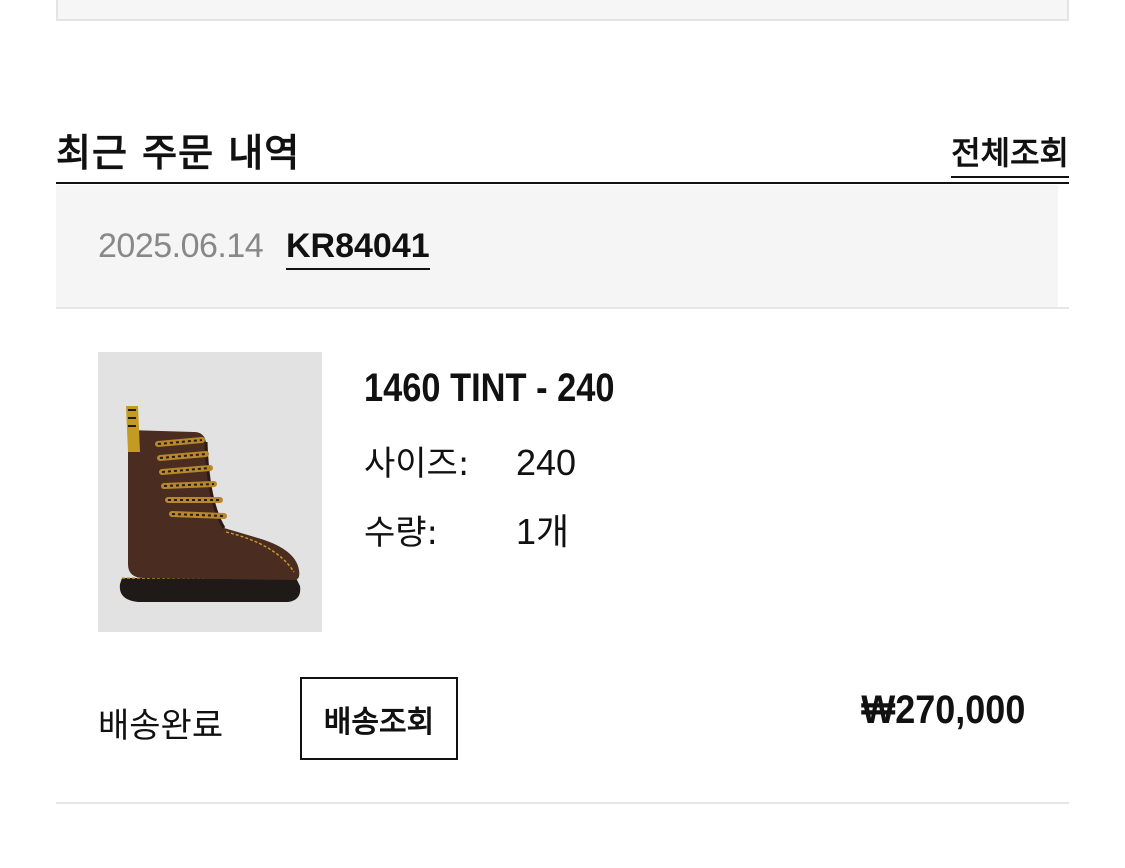 The width and height of the screenshot is (1125, 868). What do you see at coordinates (557, 246) in the screenshot?
I see `order-meta-row: 2025.06.14 KR84041` at bounding box center [557, 246].